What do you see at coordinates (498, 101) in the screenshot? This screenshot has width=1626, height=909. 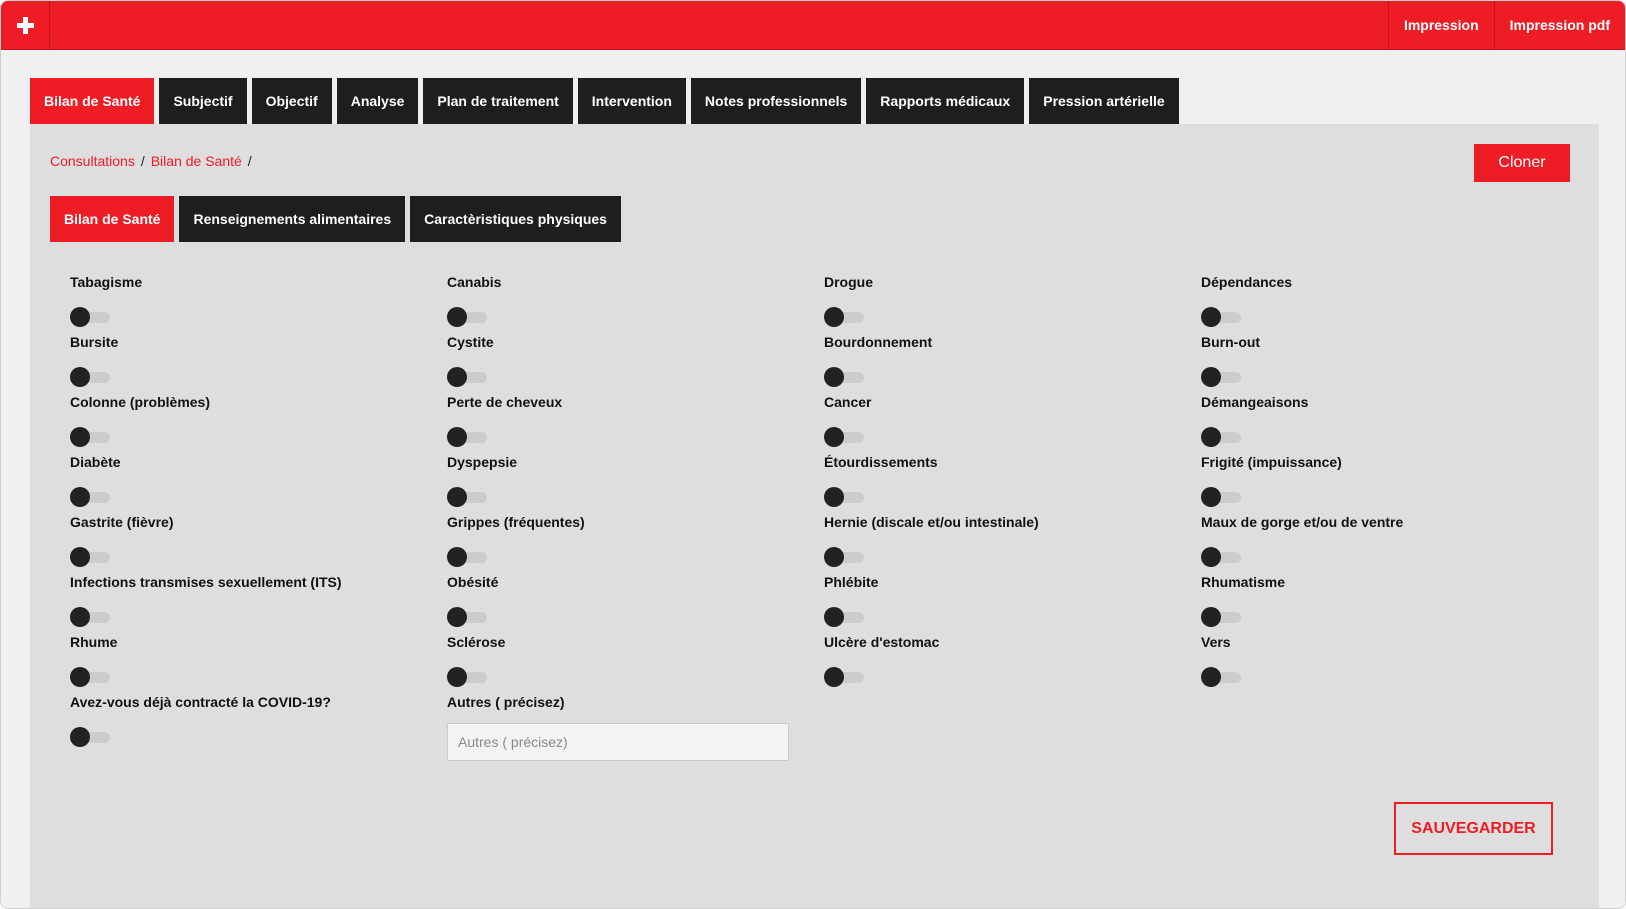 I see `tab-plan-de-traitement: Plan de traitement` at bounding box center [498, 101].